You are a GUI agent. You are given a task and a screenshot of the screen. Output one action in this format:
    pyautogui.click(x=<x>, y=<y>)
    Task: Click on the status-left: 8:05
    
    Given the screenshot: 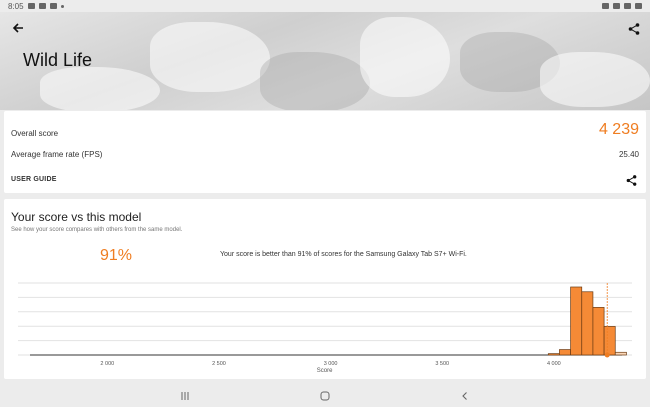 What is the action you would take?
    pyautogui.click(x=36, y=6)
    